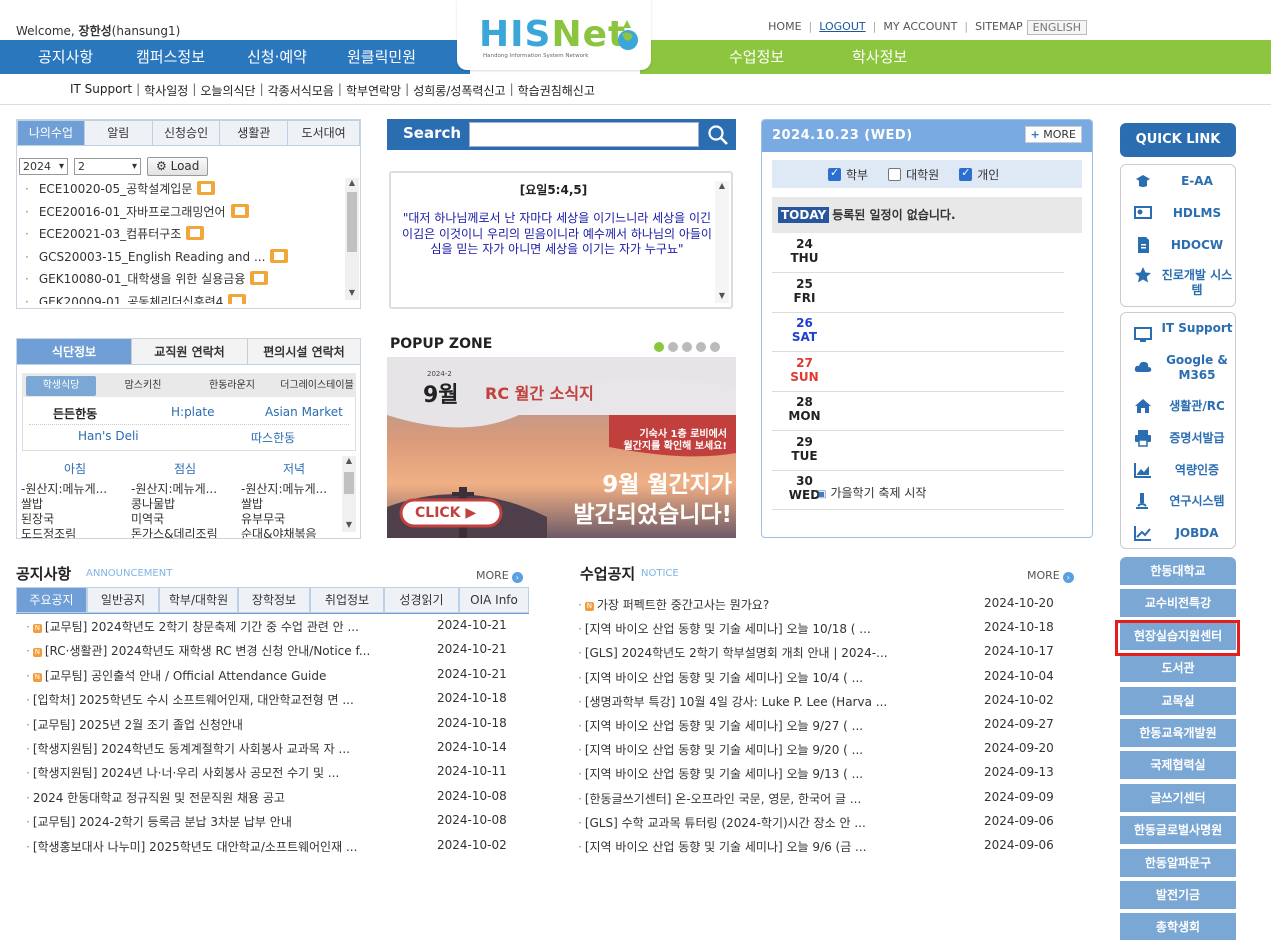  Describe the element at coordinates (918, 451) in the screenshot. I see `calendar-day: 29 TUE` at that location.